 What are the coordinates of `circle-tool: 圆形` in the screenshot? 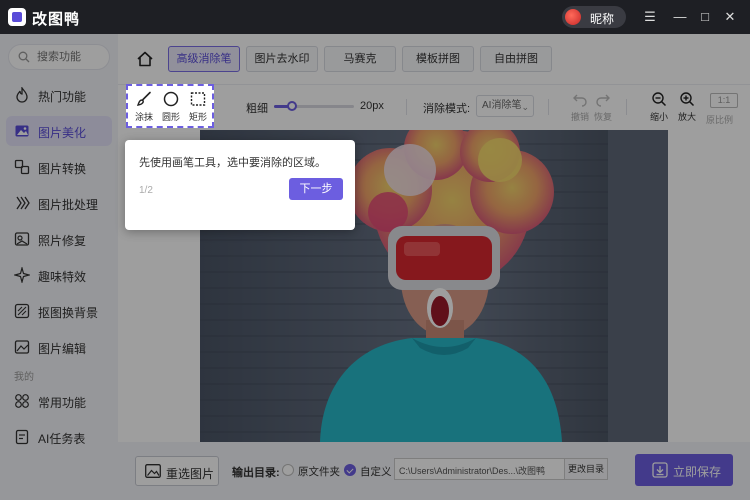 It's located at (171, 106).